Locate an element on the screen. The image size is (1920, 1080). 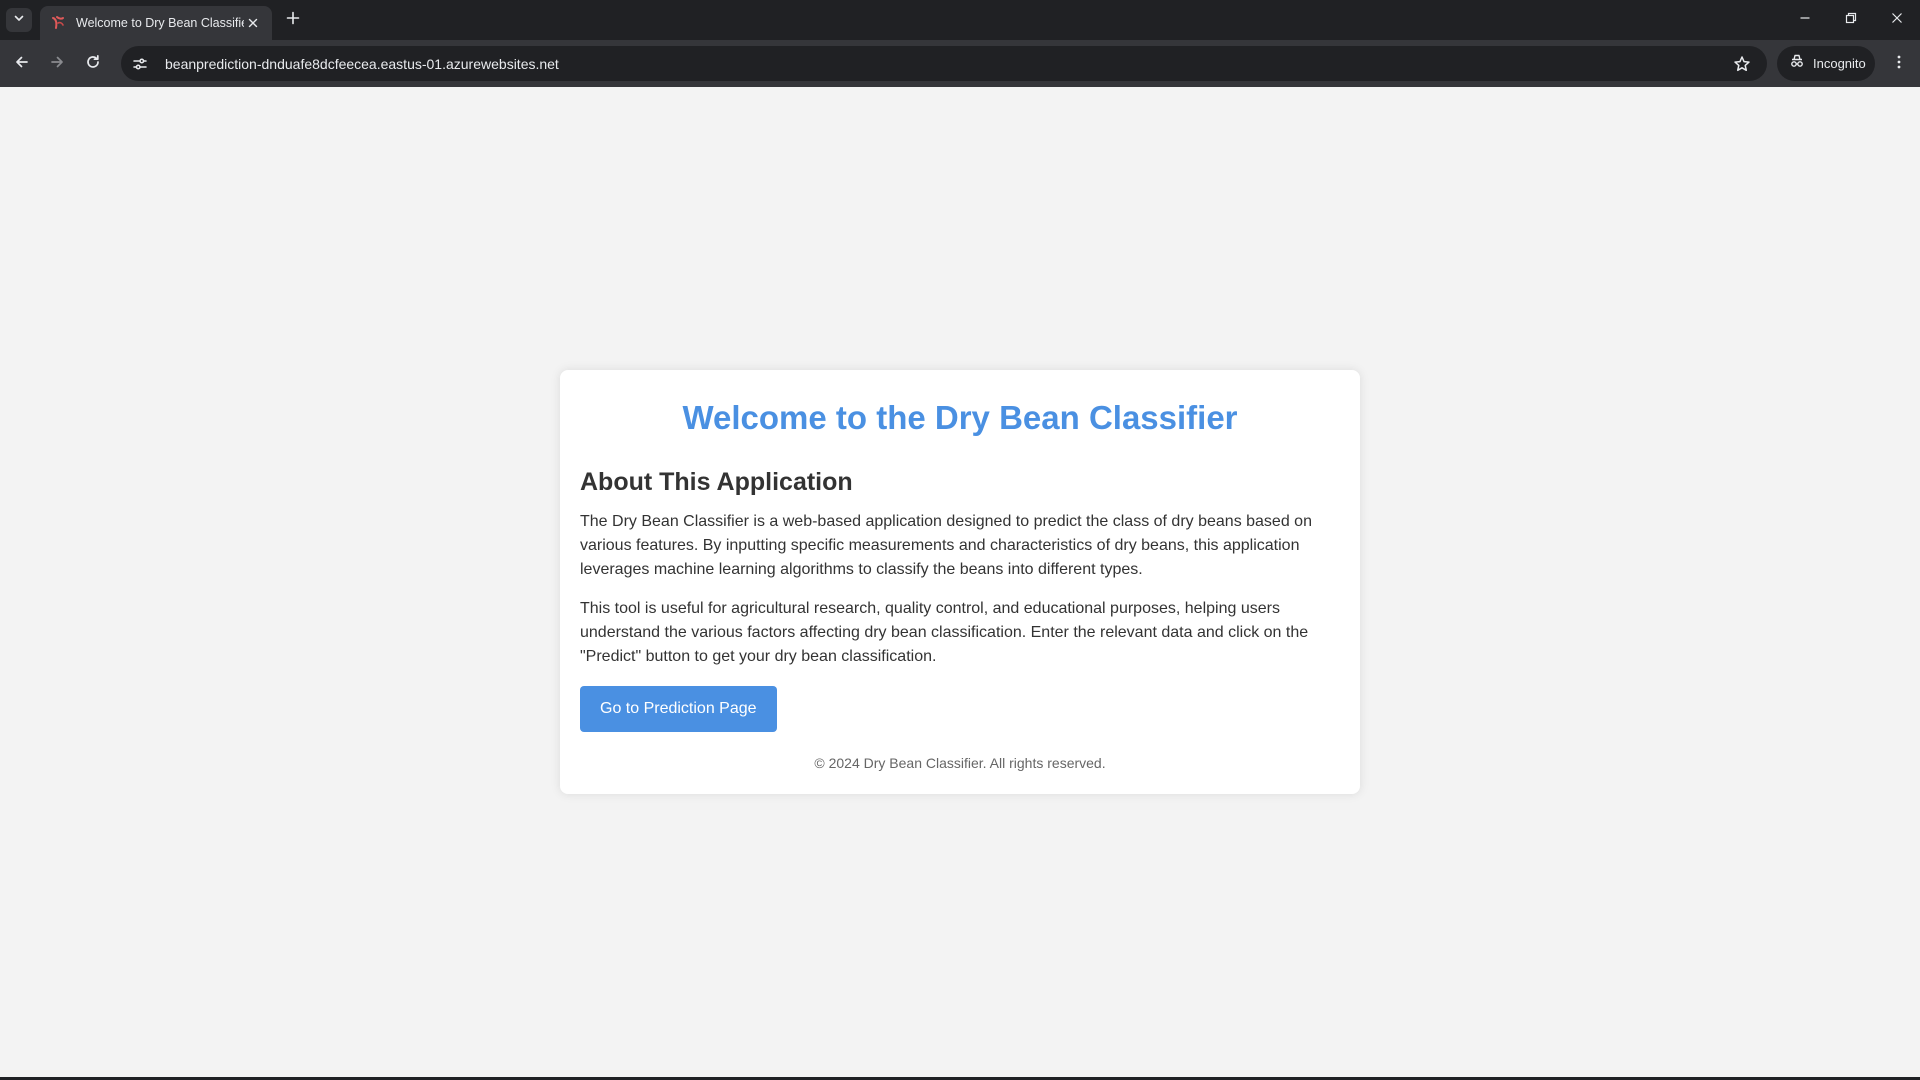
tab-search-button is located at coordinates (19, 20).